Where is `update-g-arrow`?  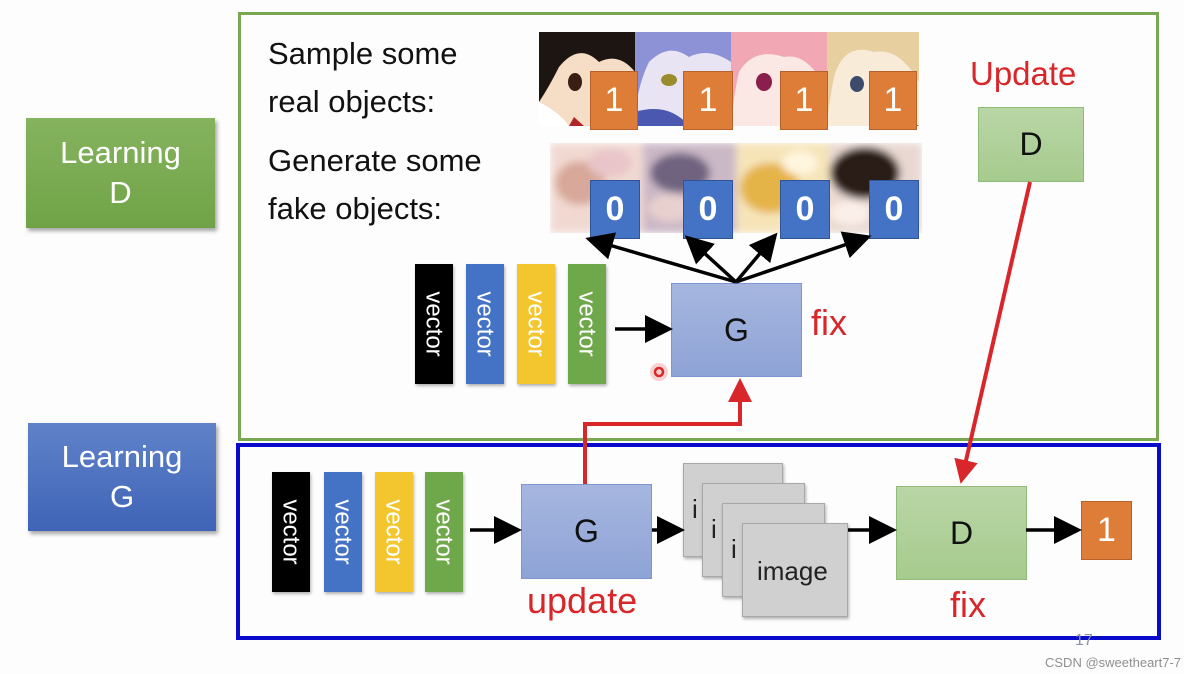 update-g-arrow is located at coordinates (667, 431).